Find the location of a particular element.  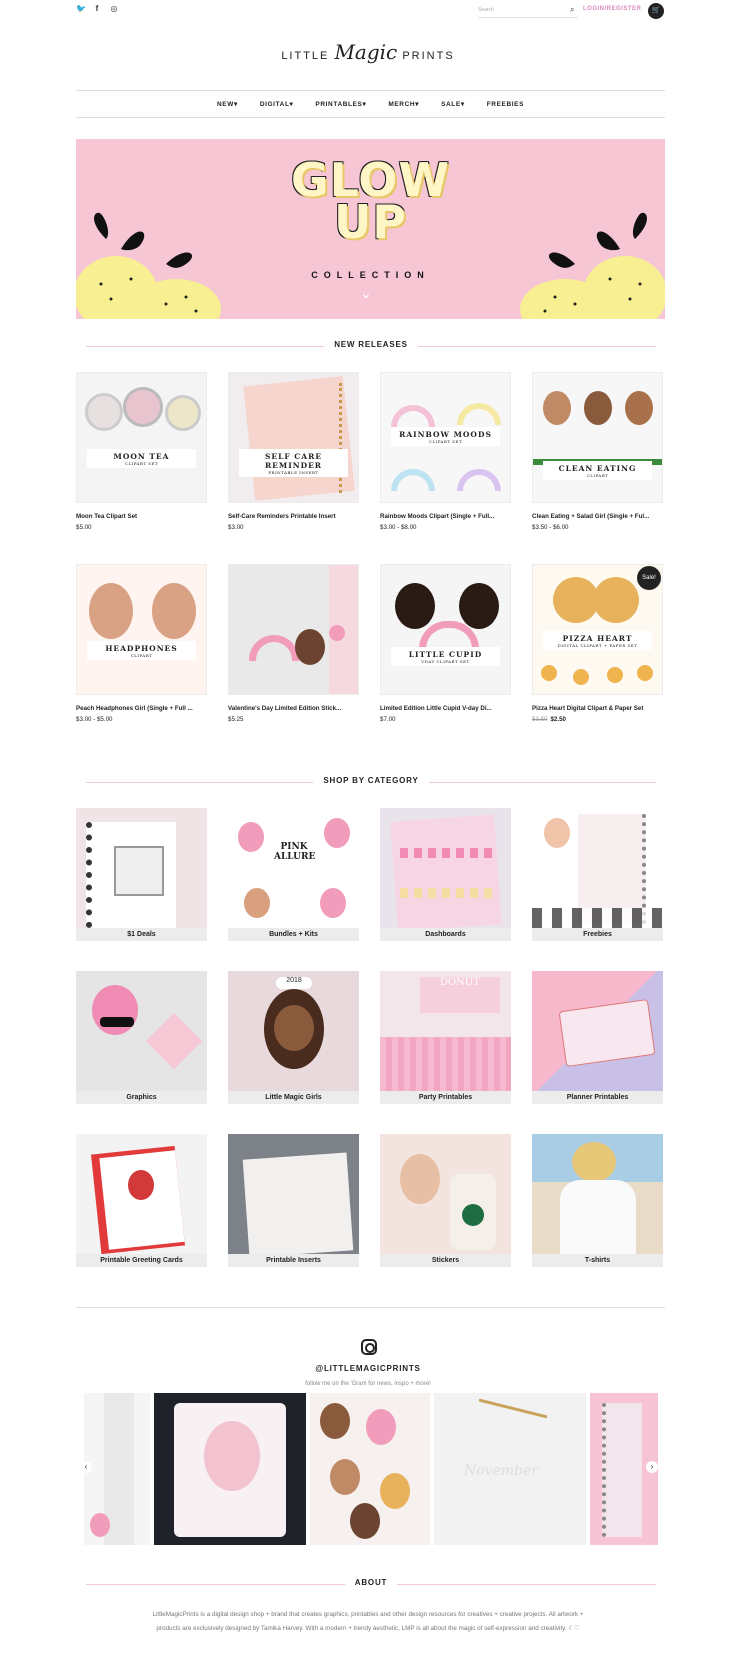

nav-printables: PRINTABLES▾ is located at coordinates (340, 104).